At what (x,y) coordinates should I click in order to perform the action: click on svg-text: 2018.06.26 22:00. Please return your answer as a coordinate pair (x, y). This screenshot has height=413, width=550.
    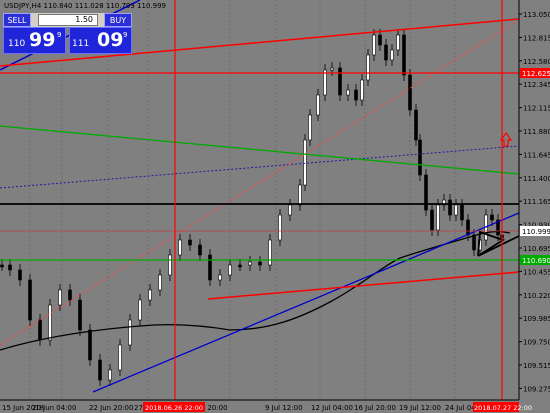
    Looking at the image, I should click on (174, 408).